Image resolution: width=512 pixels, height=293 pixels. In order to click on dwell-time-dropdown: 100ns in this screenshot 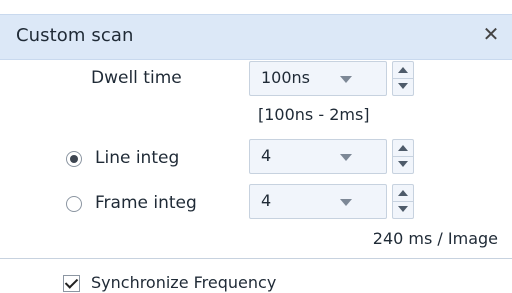, I will do `click(318, 78)`.